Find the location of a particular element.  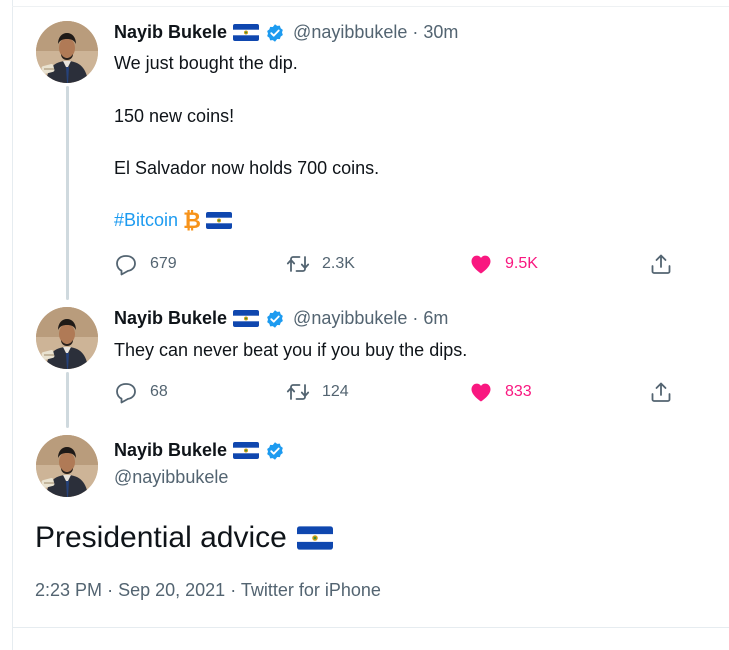

tweet-actions: 679 2.3K 9.5K is located at coordinates (394, 264).